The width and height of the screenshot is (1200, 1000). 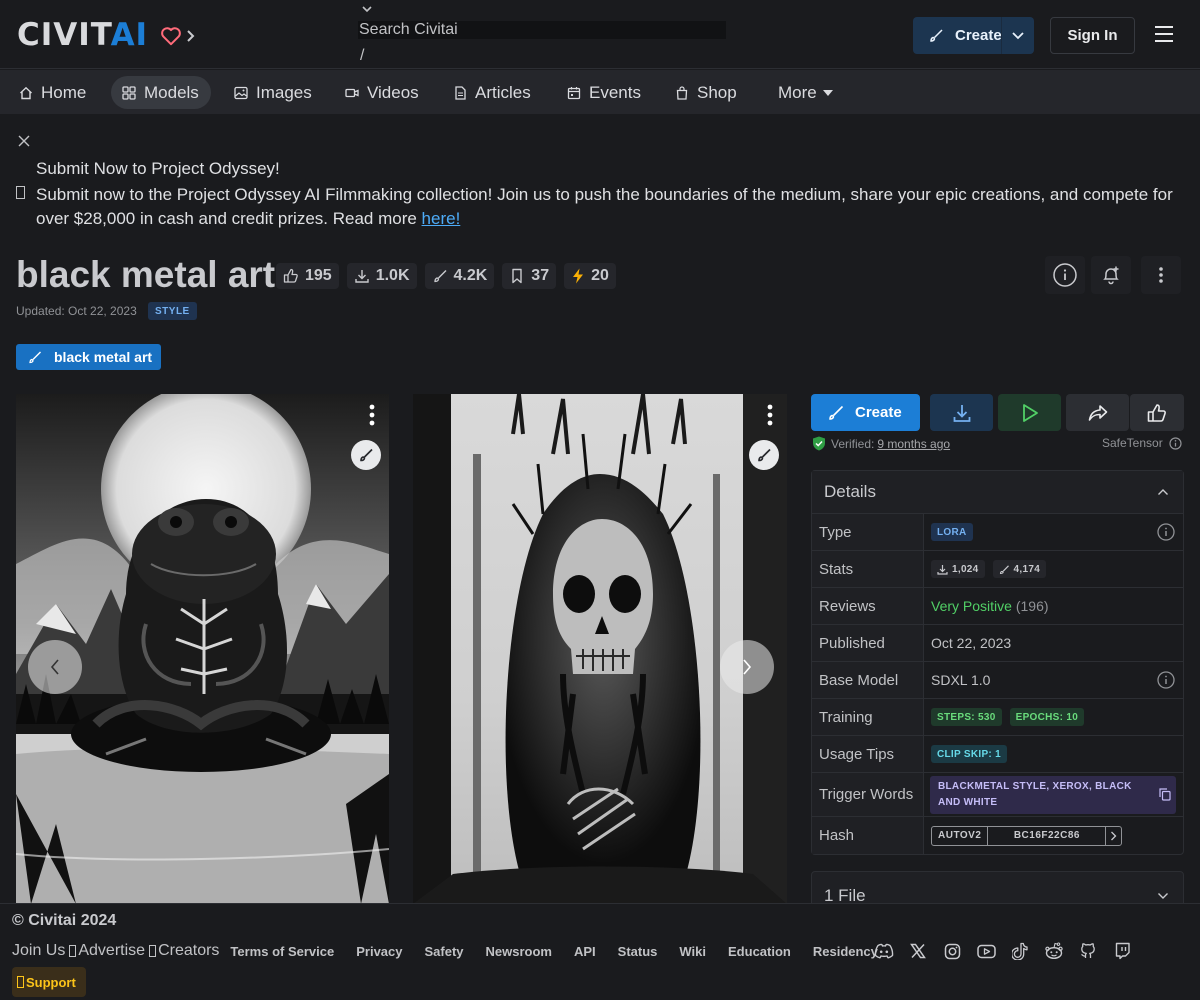 What do you see at coordinates (492, 92) in the screenshot?
I see `nav-articles: Articles` at bounding box center [492, 92].